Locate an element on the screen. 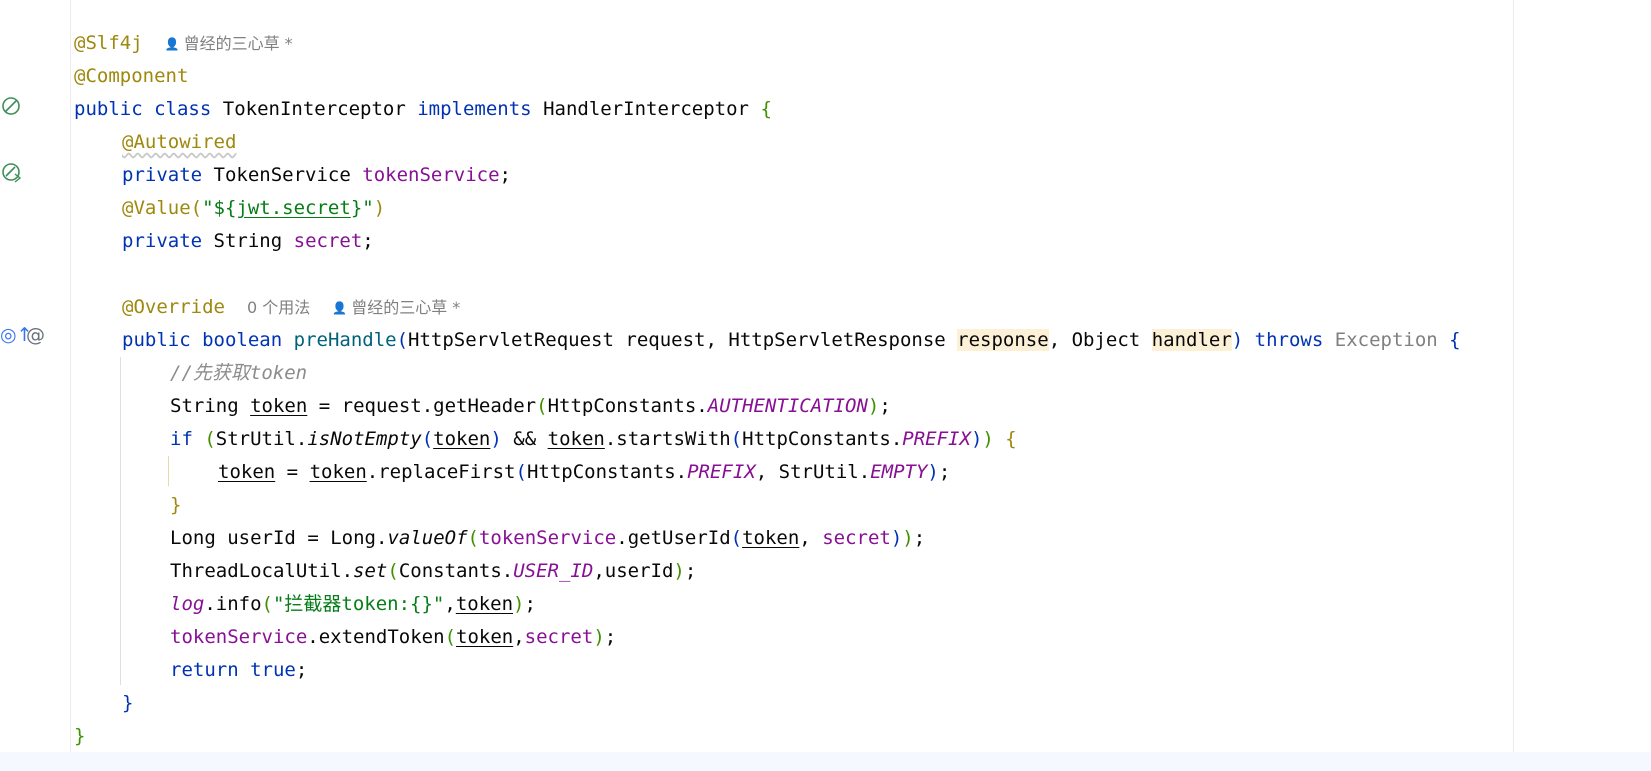 The image size is (1651, 771). code-line-15: } is located at coordinates (767, 505).